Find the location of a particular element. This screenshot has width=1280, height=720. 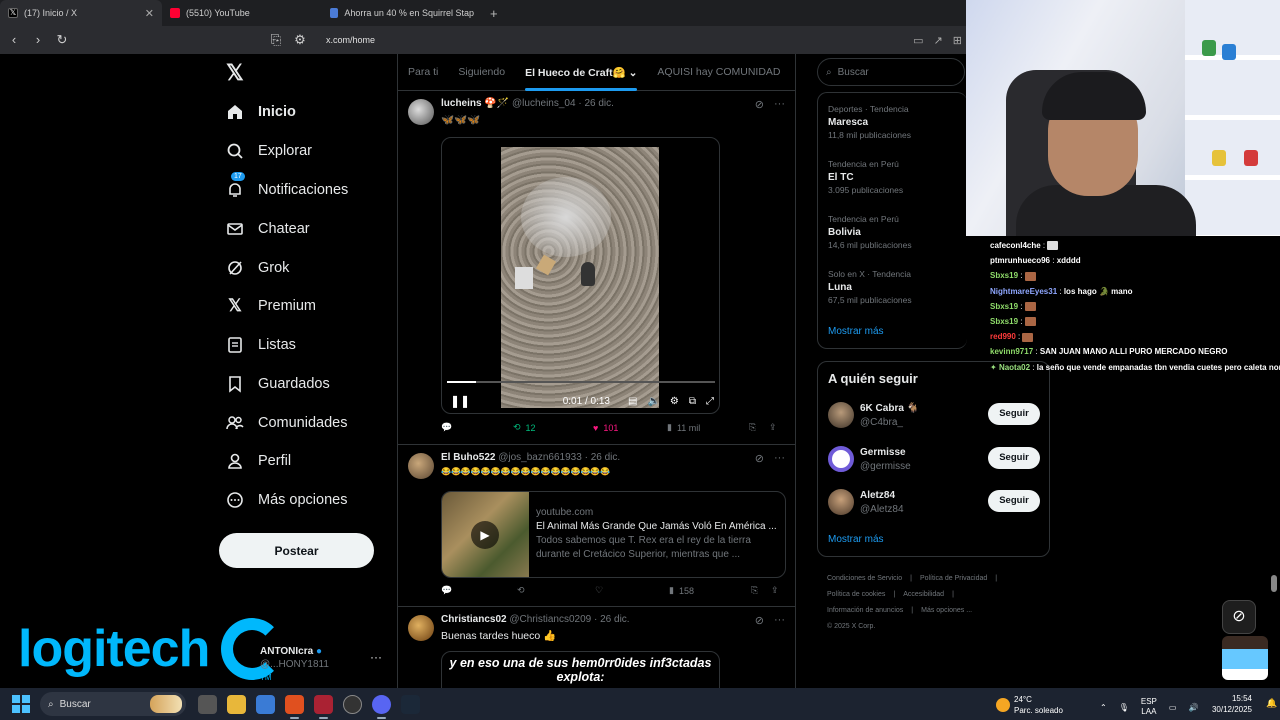

steam-icon is located at coordinates (410, 704).